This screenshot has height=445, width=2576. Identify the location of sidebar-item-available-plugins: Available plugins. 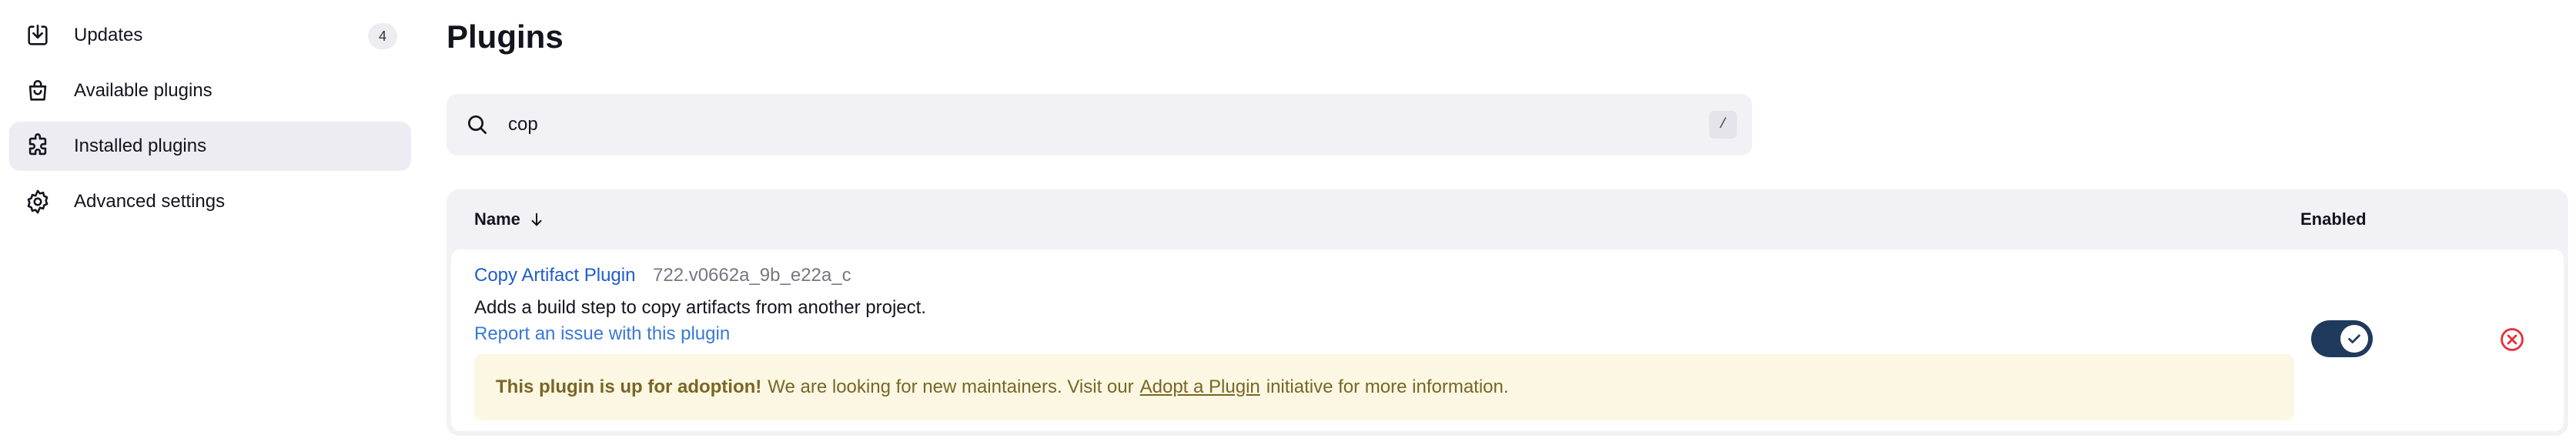
(210, 91).